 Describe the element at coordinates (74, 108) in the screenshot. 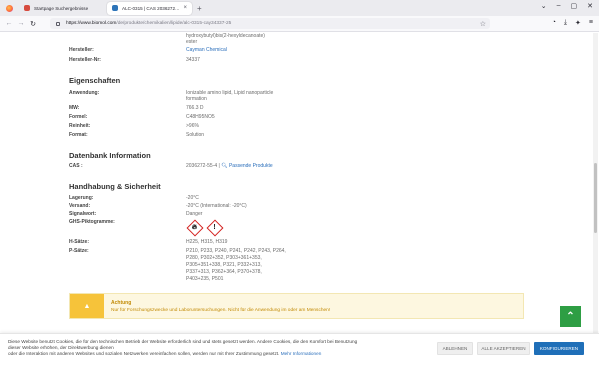

I see `mw-label: MW:` at that location.